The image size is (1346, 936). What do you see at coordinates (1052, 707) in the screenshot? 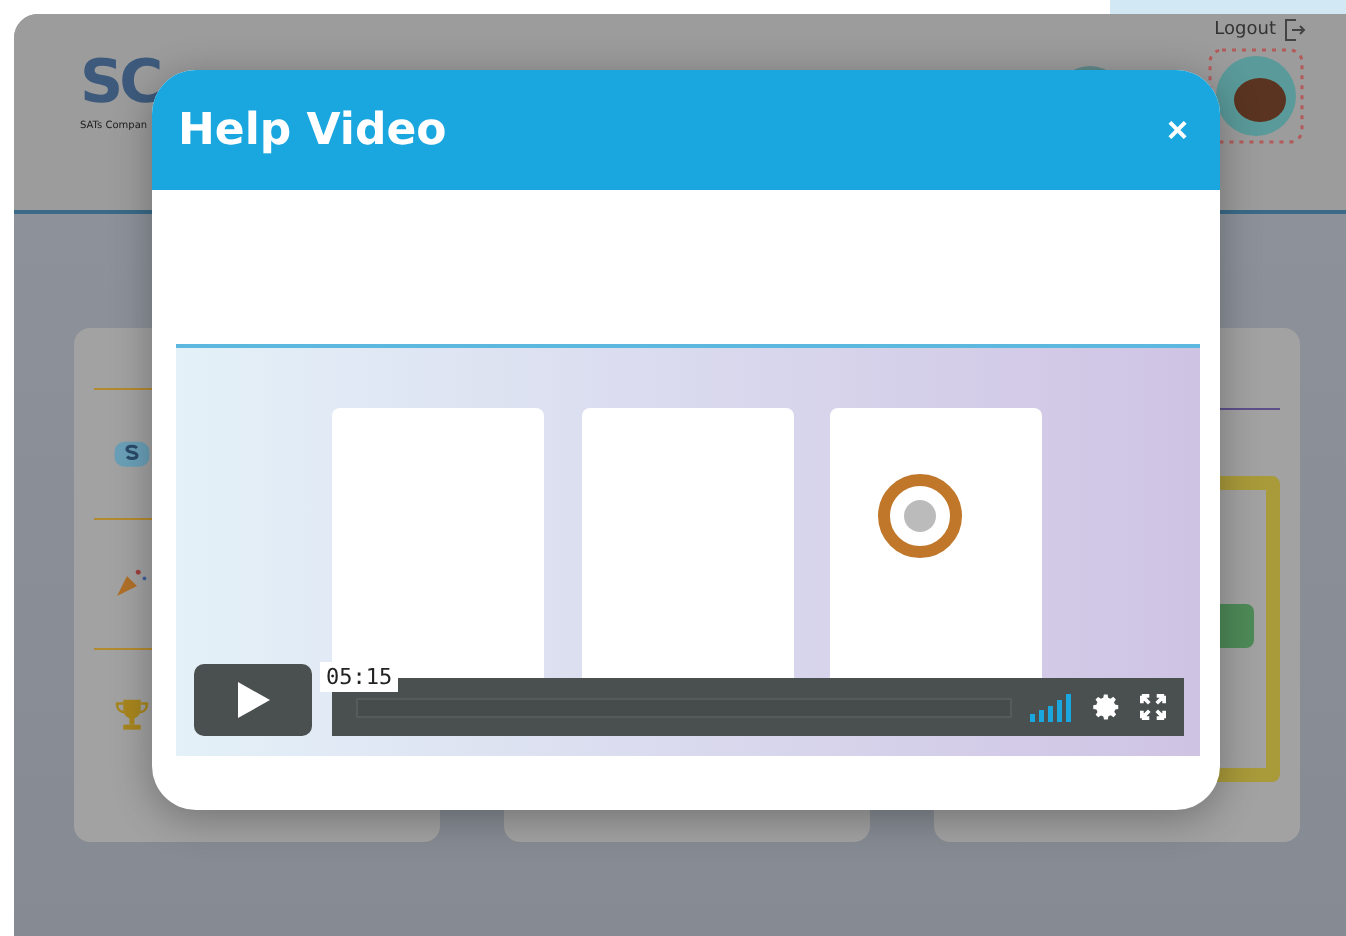
I see `volume-icon` at bounding box center [1052, 707].